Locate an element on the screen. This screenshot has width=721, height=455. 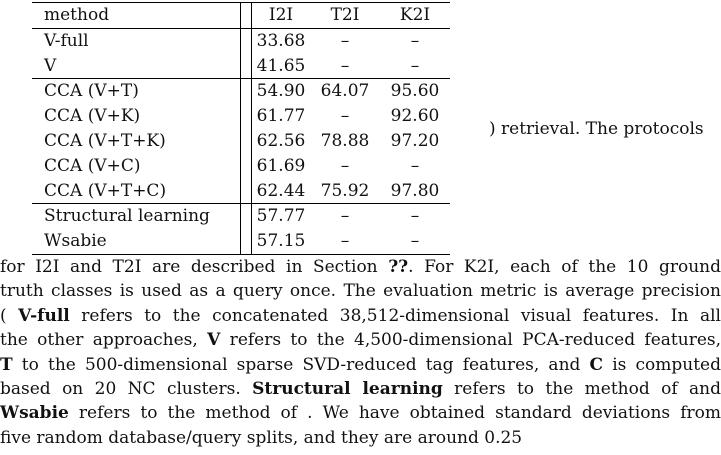
cell-i2i: 61.69 is located at coordinates (281, 165).